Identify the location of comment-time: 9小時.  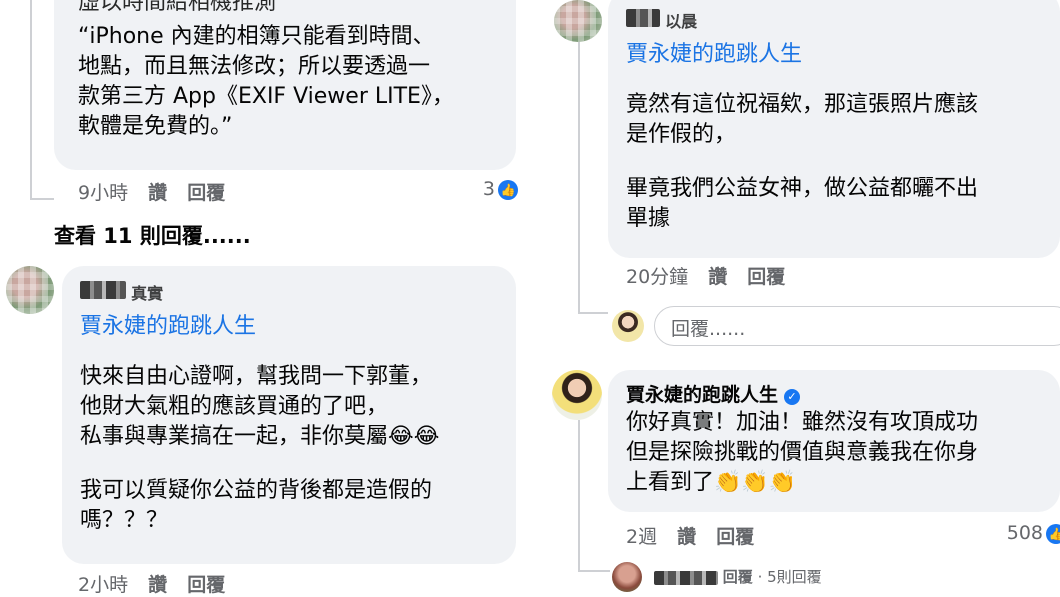
(103, 193).